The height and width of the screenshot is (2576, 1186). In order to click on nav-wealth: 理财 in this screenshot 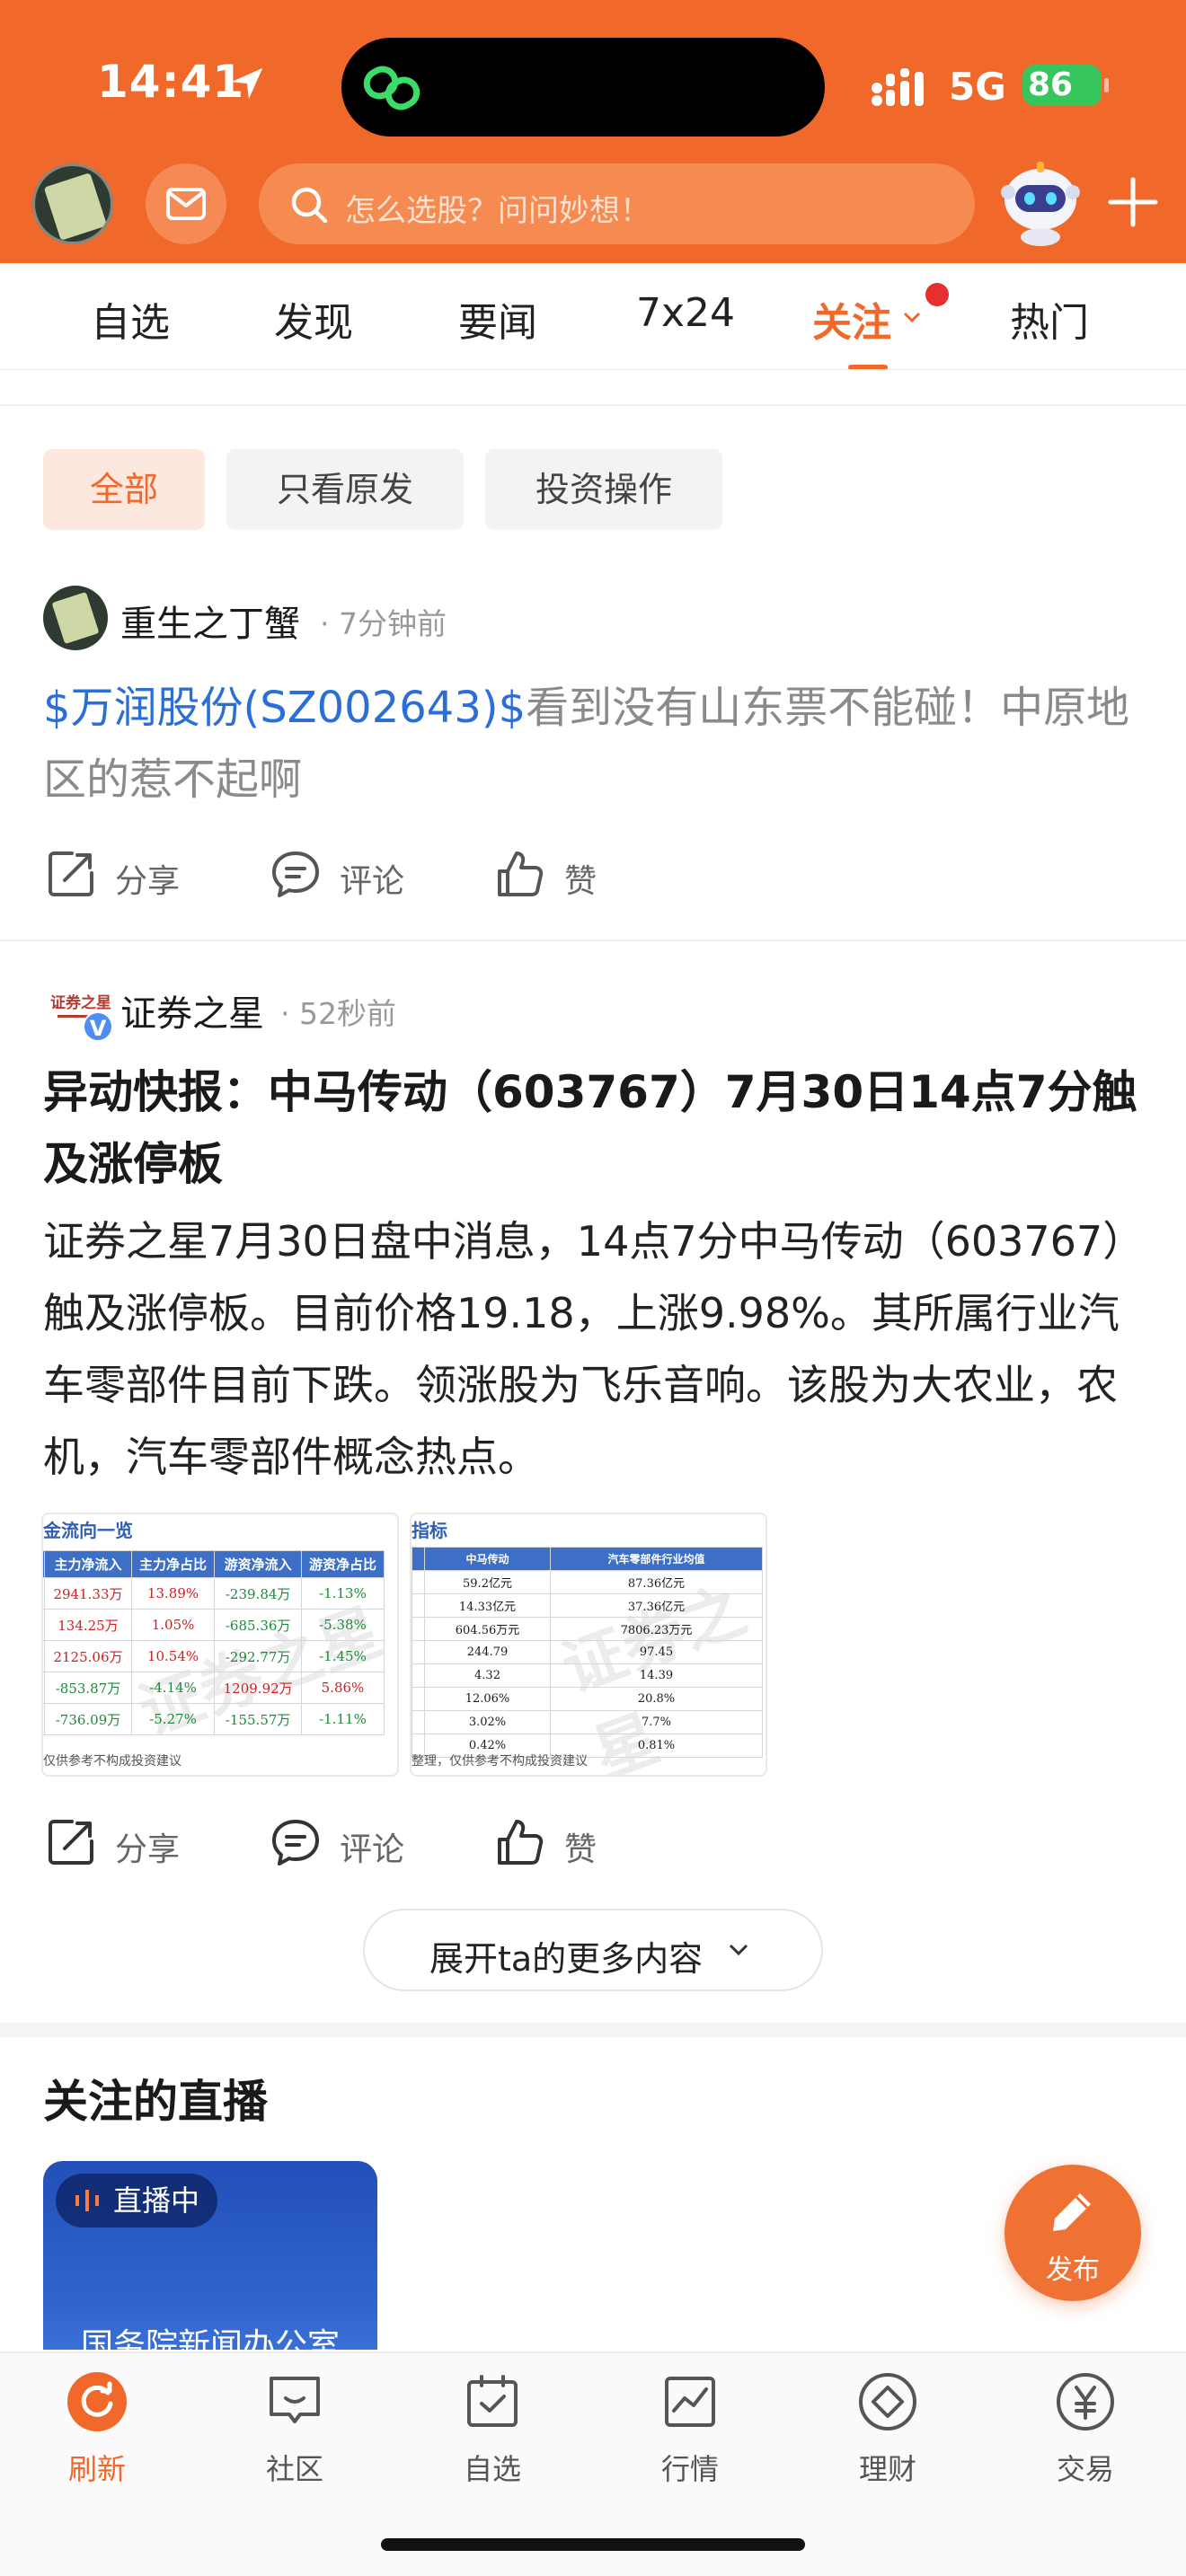, I will do `click(887, 2429)`.